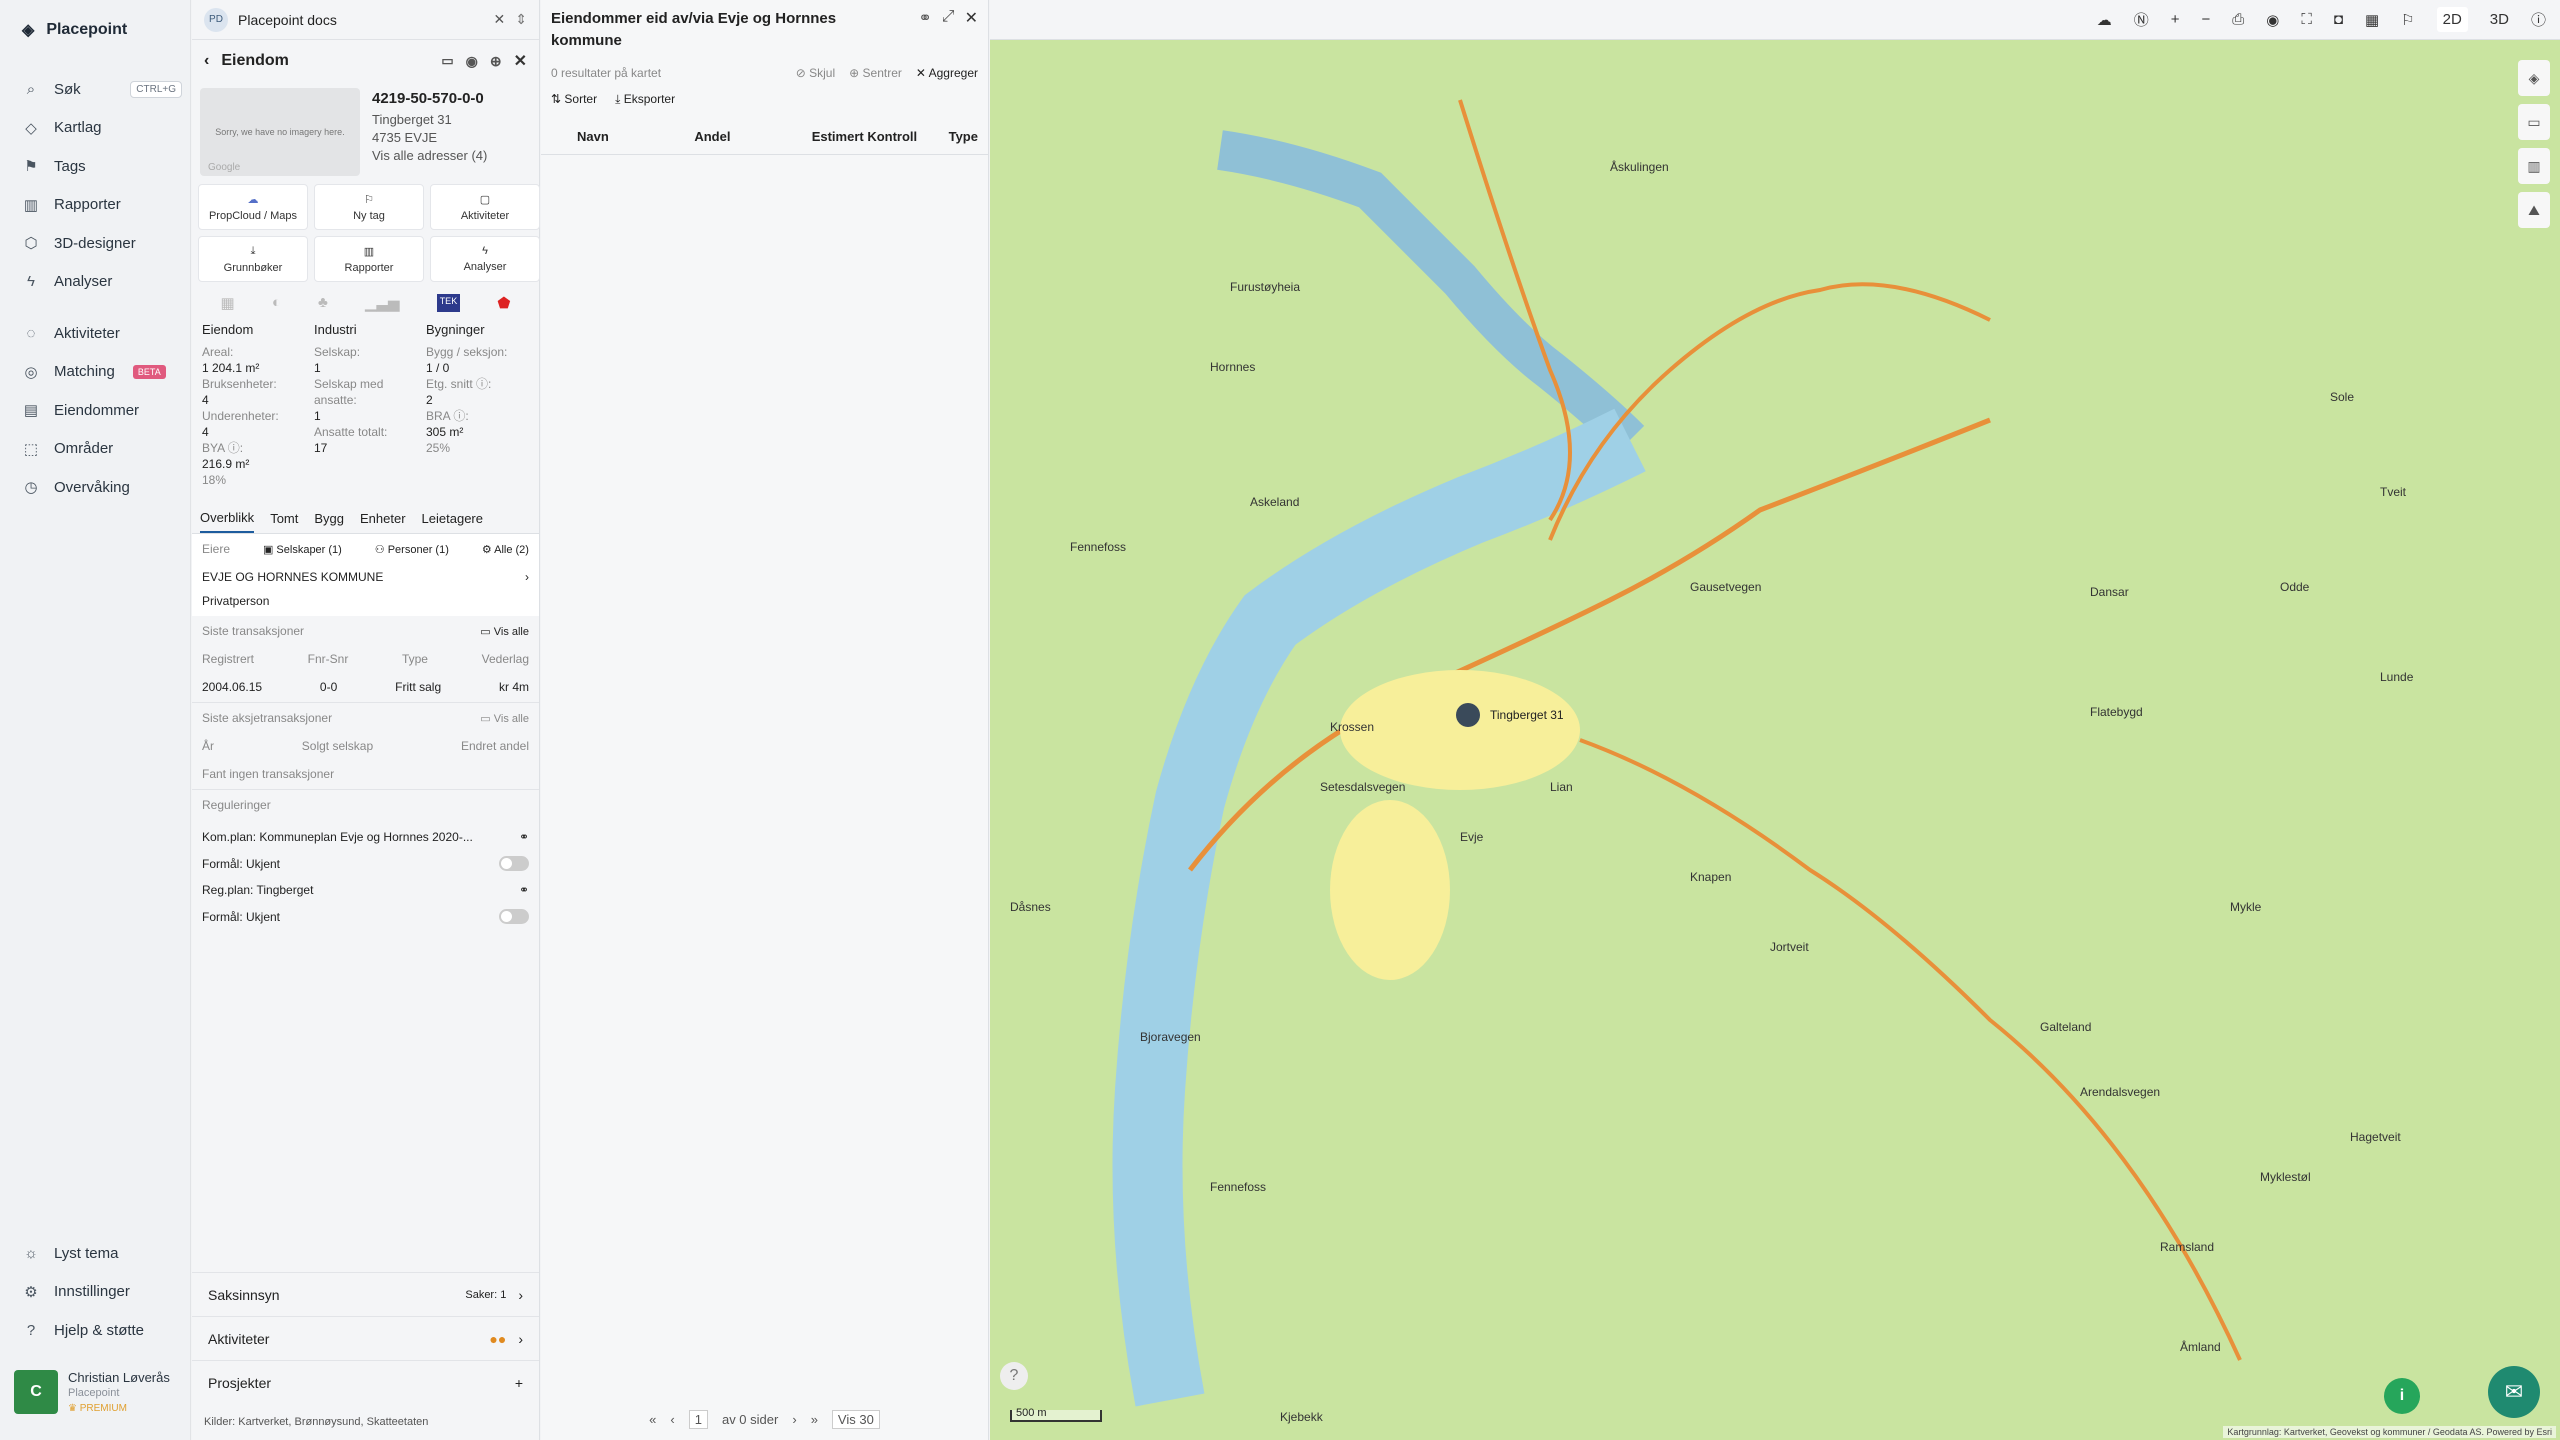  I want to click on activities-button: ▢ Aktiviteter, so click(485, 207).